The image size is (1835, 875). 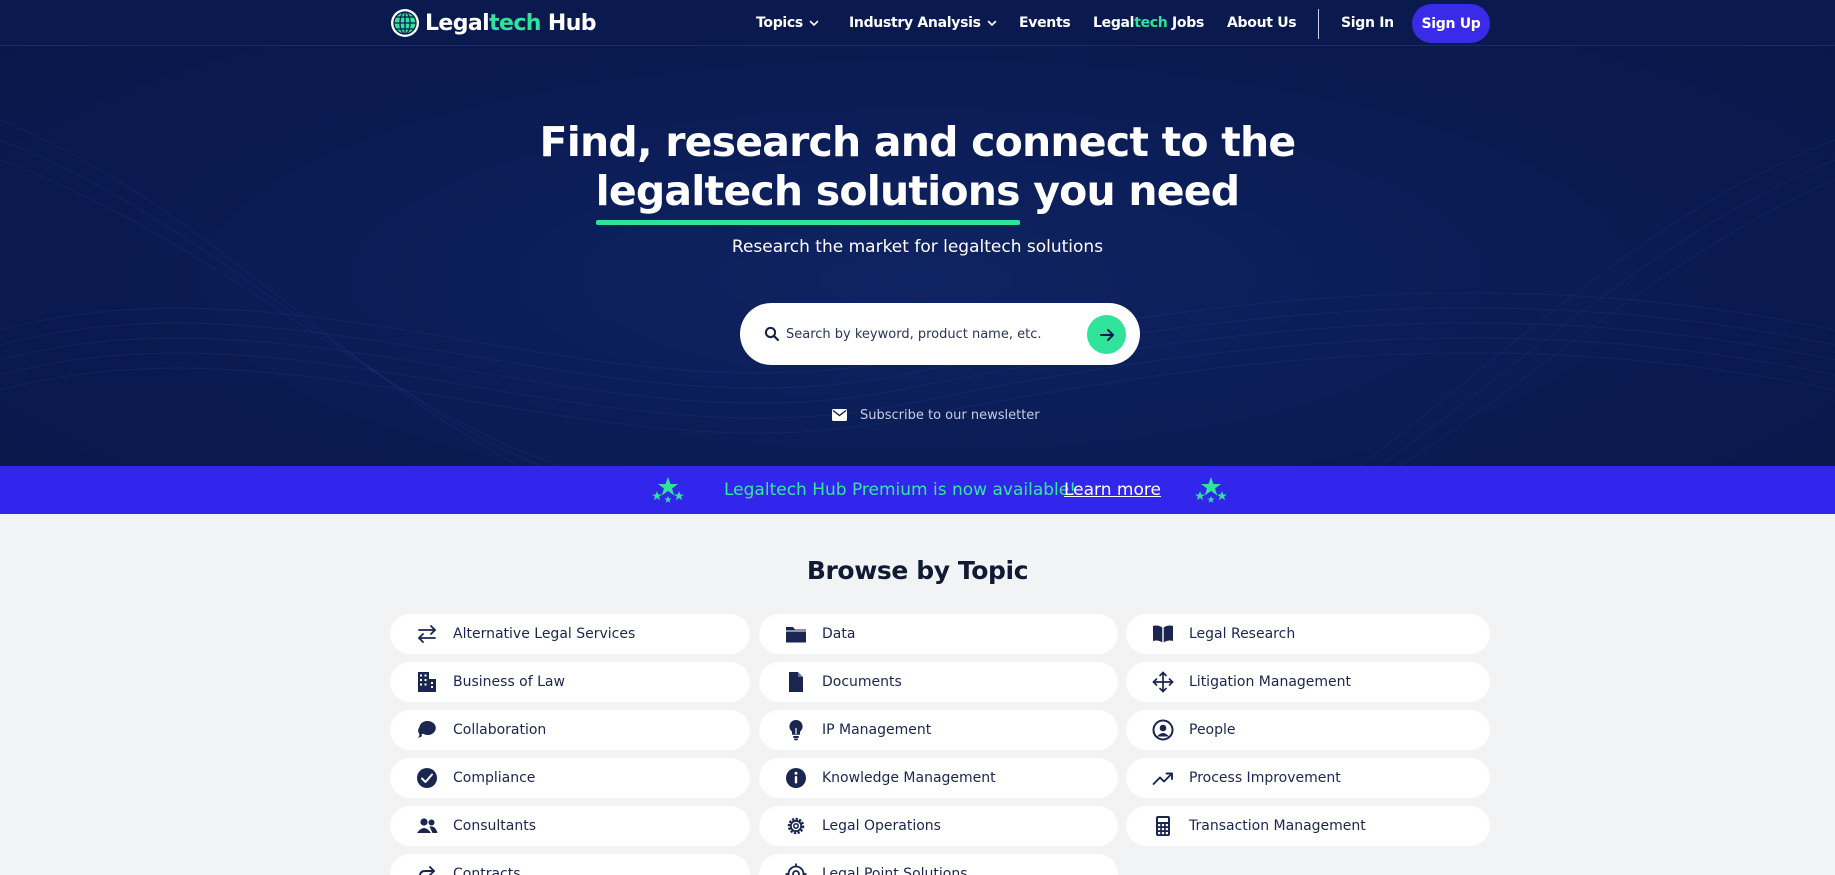 What do you see at coordinates (918, 142) in the screenshot?
I see `headline-line-1: Find, research and connect to the` at bounding box center [918, 142].